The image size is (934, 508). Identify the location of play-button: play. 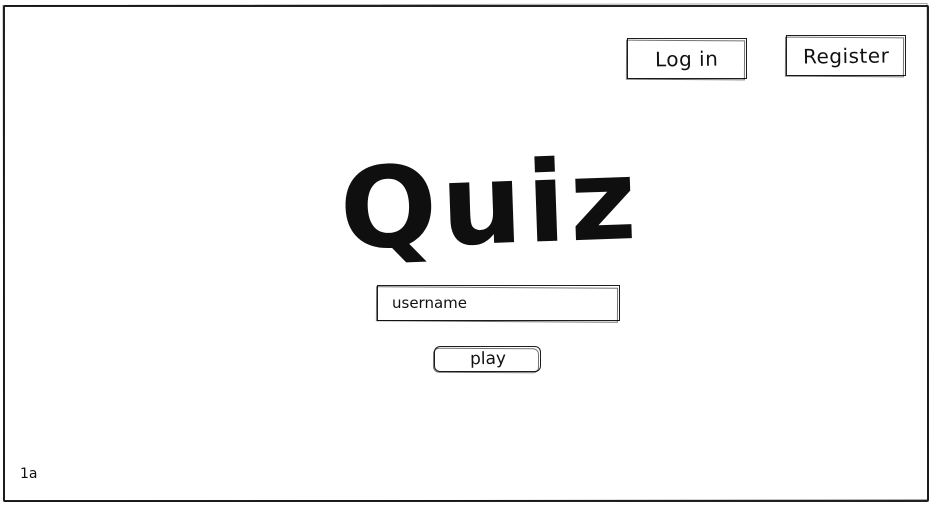
(487, 359).